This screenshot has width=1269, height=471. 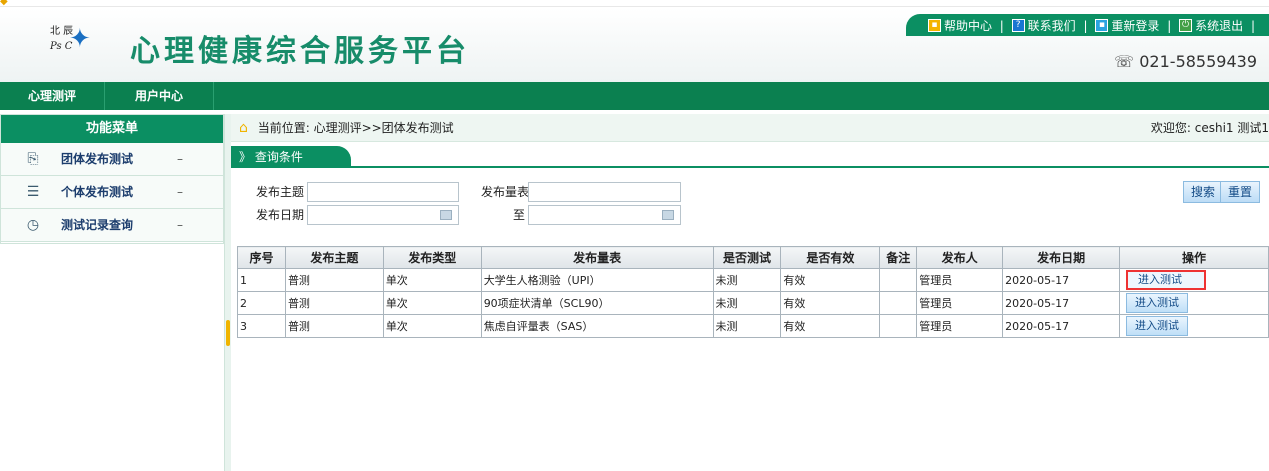 What do you see at coordinates (383, 215) in the screenshot?
I see `date-from-input` at bounding box center [383, 215].